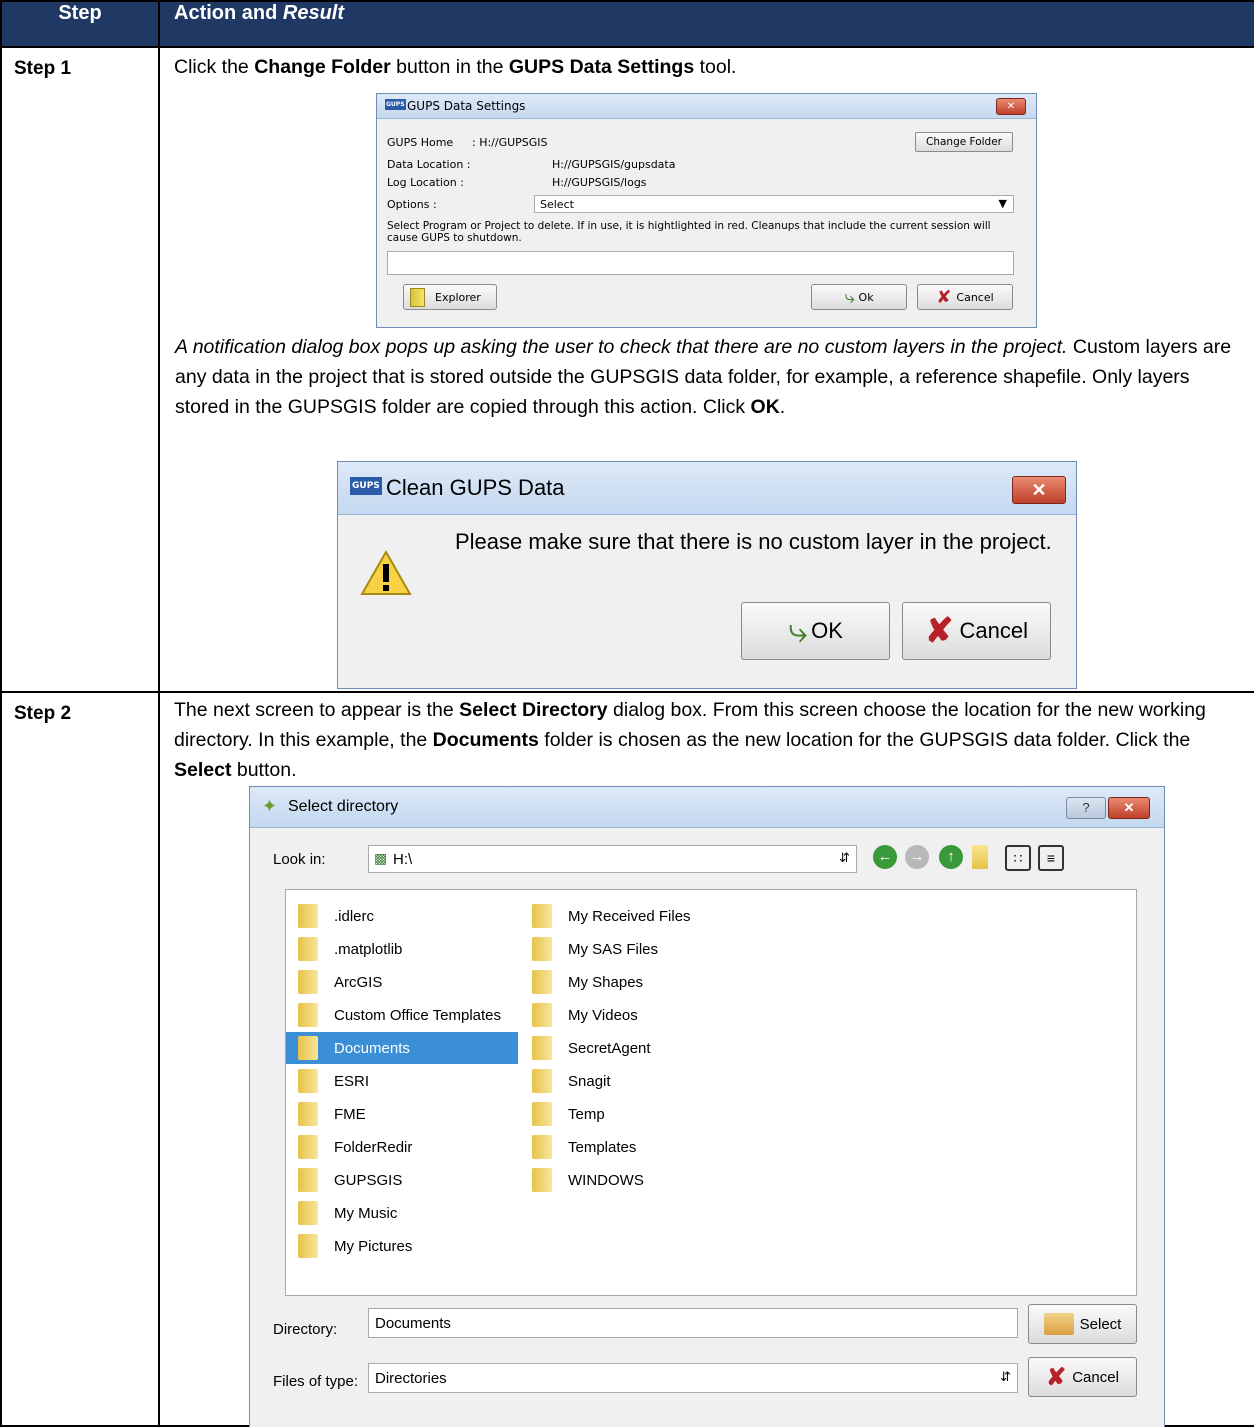 The height and width of the screenshot is (1427, 1254). I want to click on settings-titlebar: GUPS GUPS Data Settings ✕, so click(706, 106).